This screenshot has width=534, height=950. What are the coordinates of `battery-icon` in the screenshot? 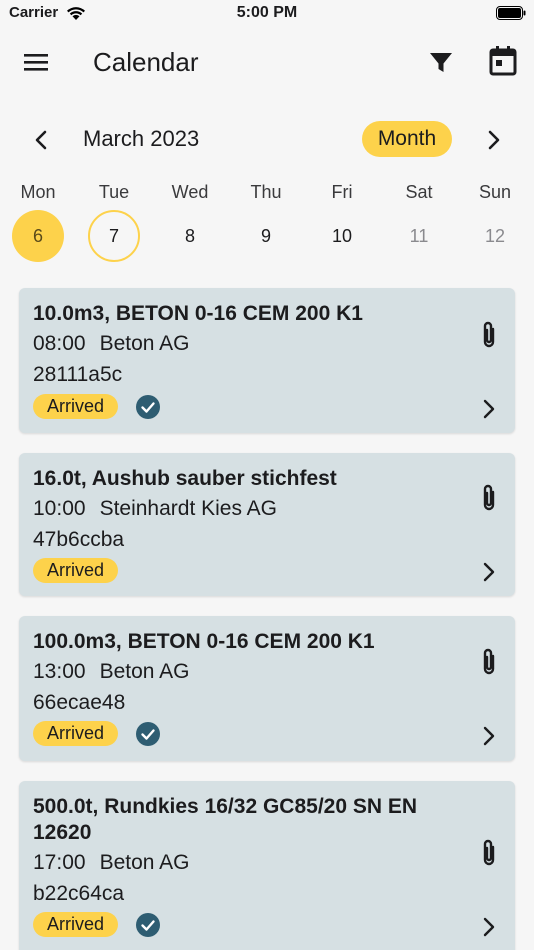 It's located at (511, 13).